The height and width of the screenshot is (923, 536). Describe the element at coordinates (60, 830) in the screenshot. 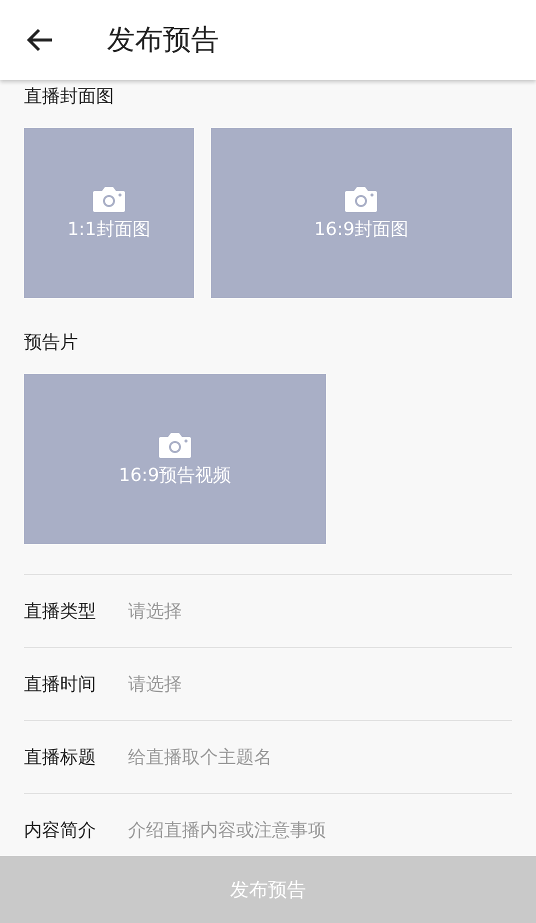

I see `field-label: 内容简介` at that location.